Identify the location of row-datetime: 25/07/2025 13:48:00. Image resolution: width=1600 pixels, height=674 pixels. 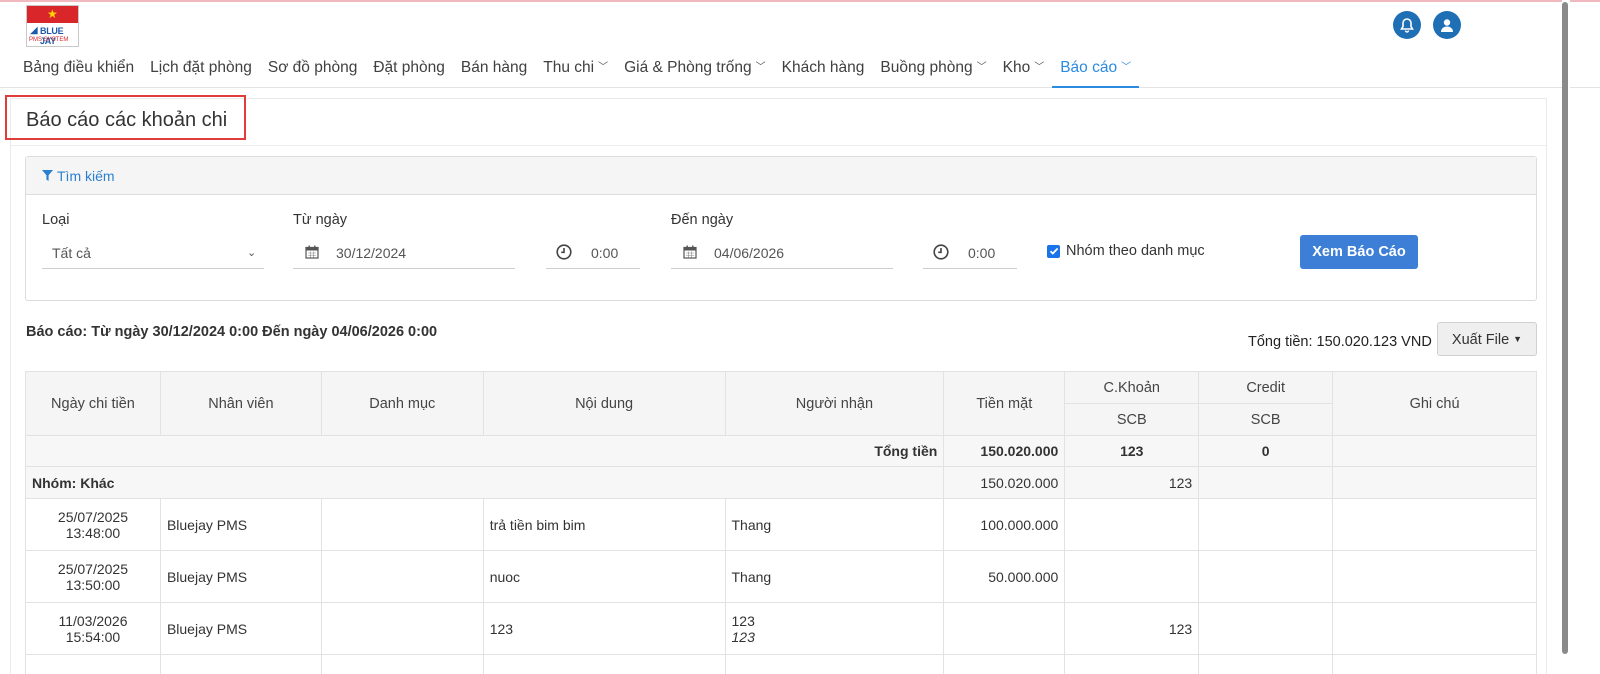
(93, 524).